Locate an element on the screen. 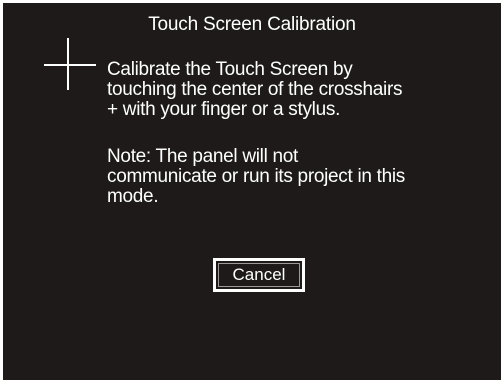 This screenshot has height=385, width=504. cancel-button: Cancel is located at coordinates (259, 275).